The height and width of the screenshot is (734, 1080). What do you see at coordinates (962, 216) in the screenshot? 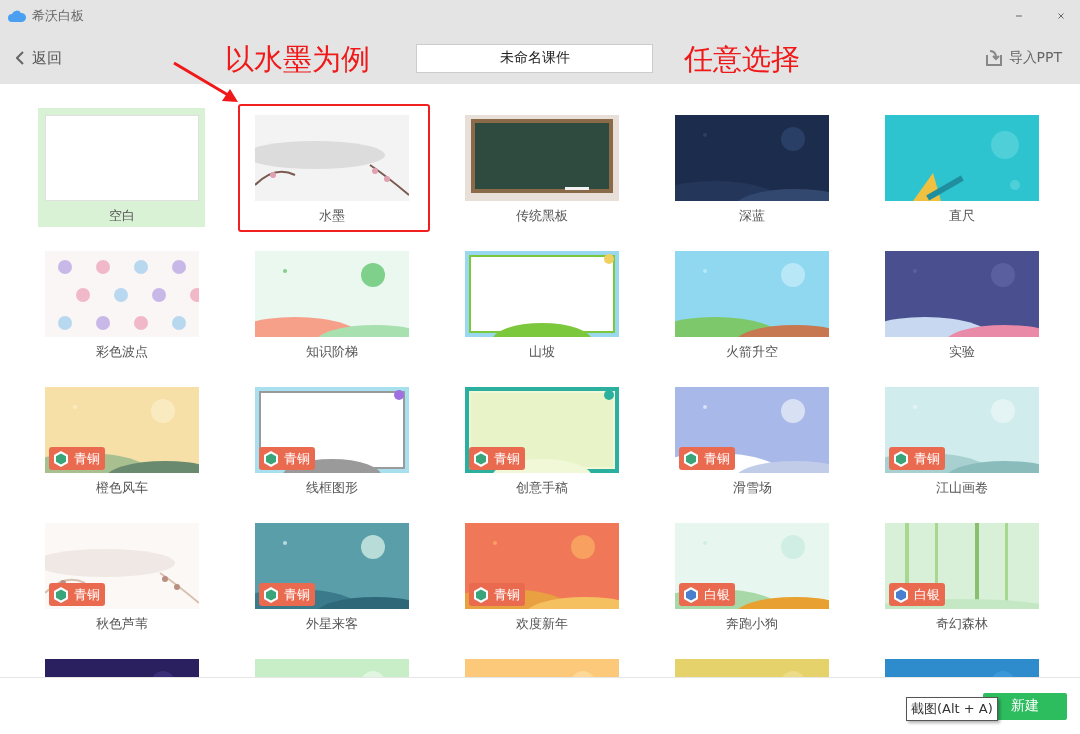
I see `template-name: 直尺` at bounding box center [962, 216].